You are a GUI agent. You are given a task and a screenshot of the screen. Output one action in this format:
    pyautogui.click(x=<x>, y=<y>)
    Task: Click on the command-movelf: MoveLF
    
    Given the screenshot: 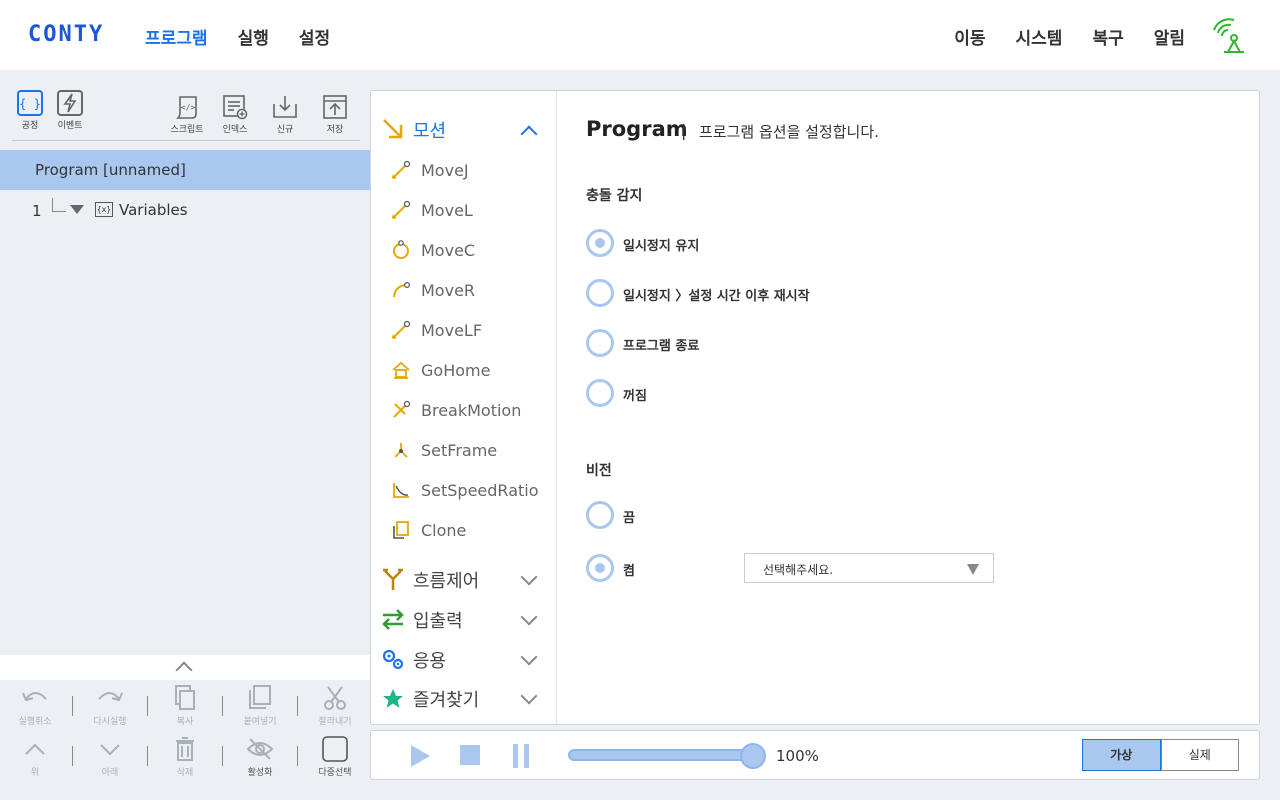 What is the action you would take?
    pyautogui.click(x=463, y=330)
    